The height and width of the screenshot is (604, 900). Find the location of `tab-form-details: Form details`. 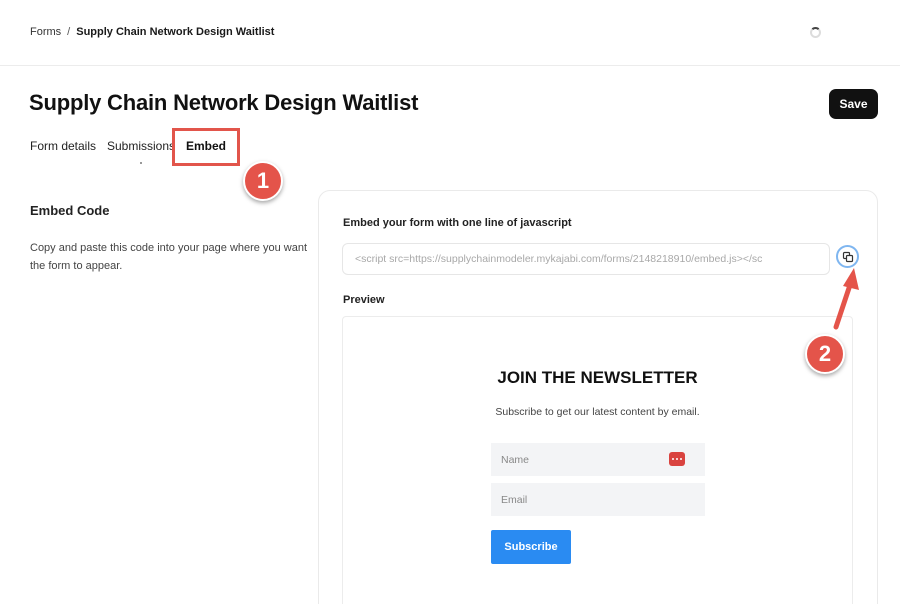

tab-form-details: Form details is located at coordinates (63, 146).